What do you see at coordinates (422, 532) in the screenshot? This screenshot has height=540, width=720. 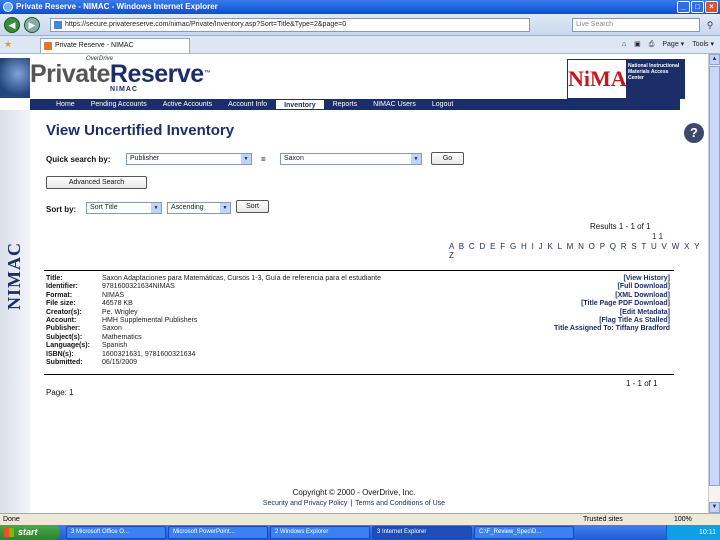 I see `taskbar-button: 3 Internet Explorer` at bounding box center [422, 532].